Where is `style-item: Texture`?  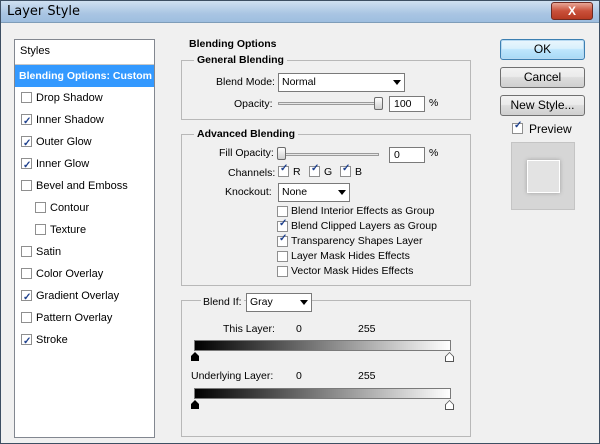 style-item: Texture is located at coordinates (84, 230).